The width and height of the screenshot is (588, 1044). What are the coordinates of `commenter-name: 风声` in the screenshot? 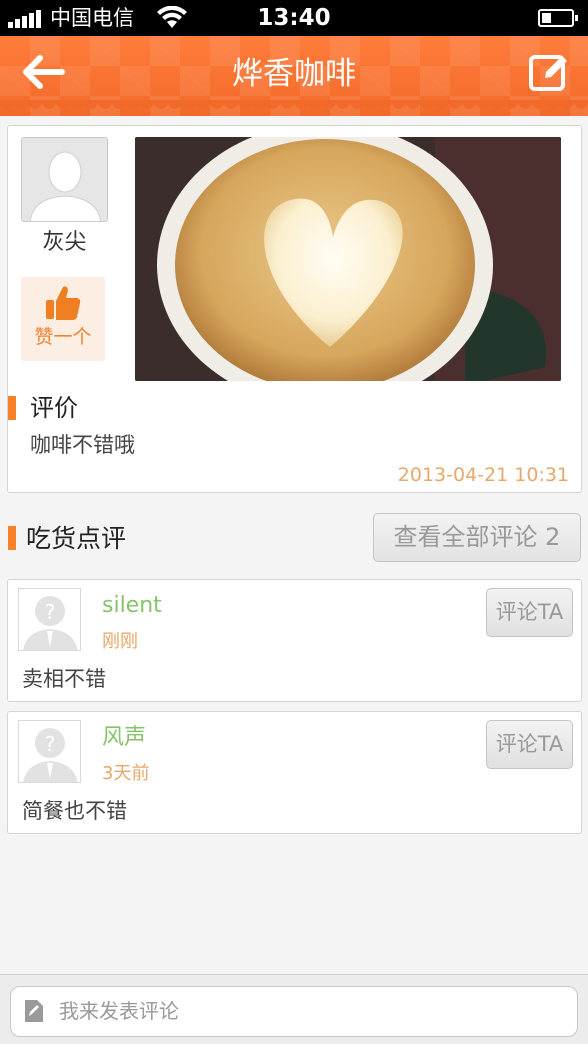 It's located at (124, 738).